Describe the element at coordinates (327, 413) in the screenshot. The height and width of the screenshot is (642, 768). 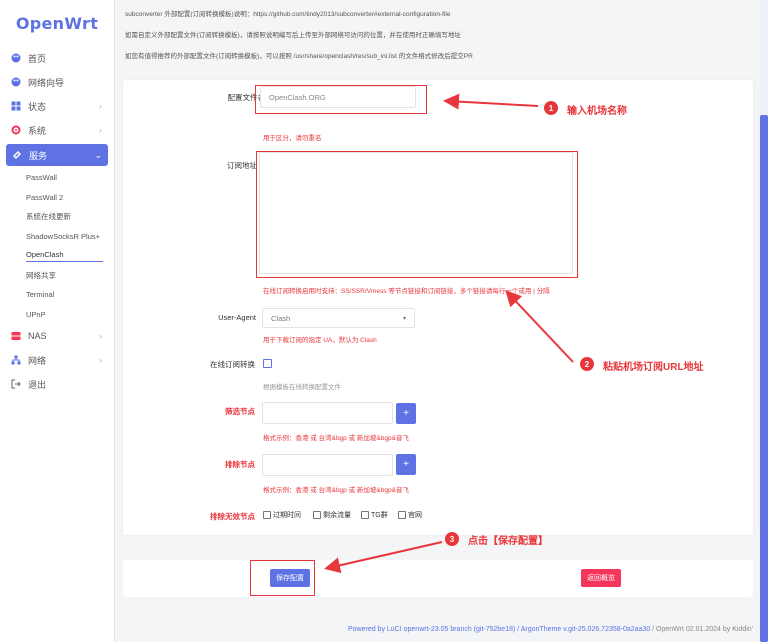
I see `filter-input` at that location.